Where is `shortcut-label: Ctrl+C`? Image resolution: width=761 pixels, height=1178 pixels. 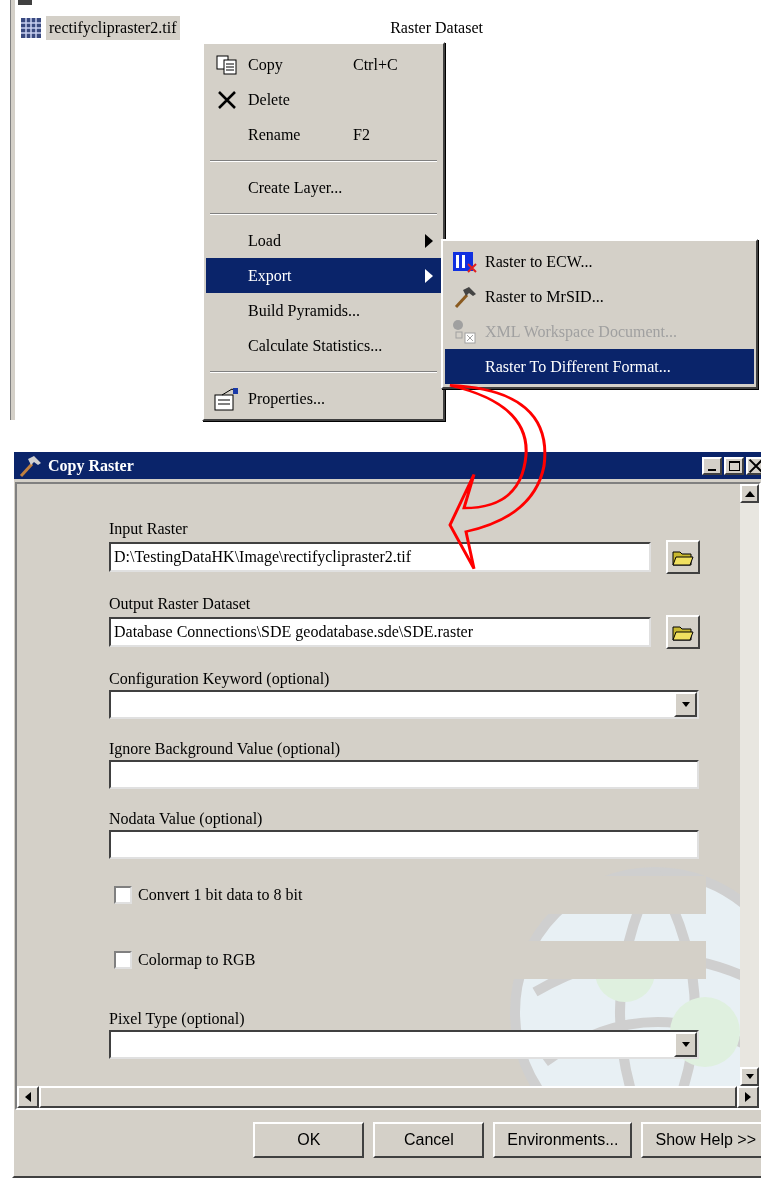
shortcut-label: Ctrl+C is located at coordinates (376, 64).